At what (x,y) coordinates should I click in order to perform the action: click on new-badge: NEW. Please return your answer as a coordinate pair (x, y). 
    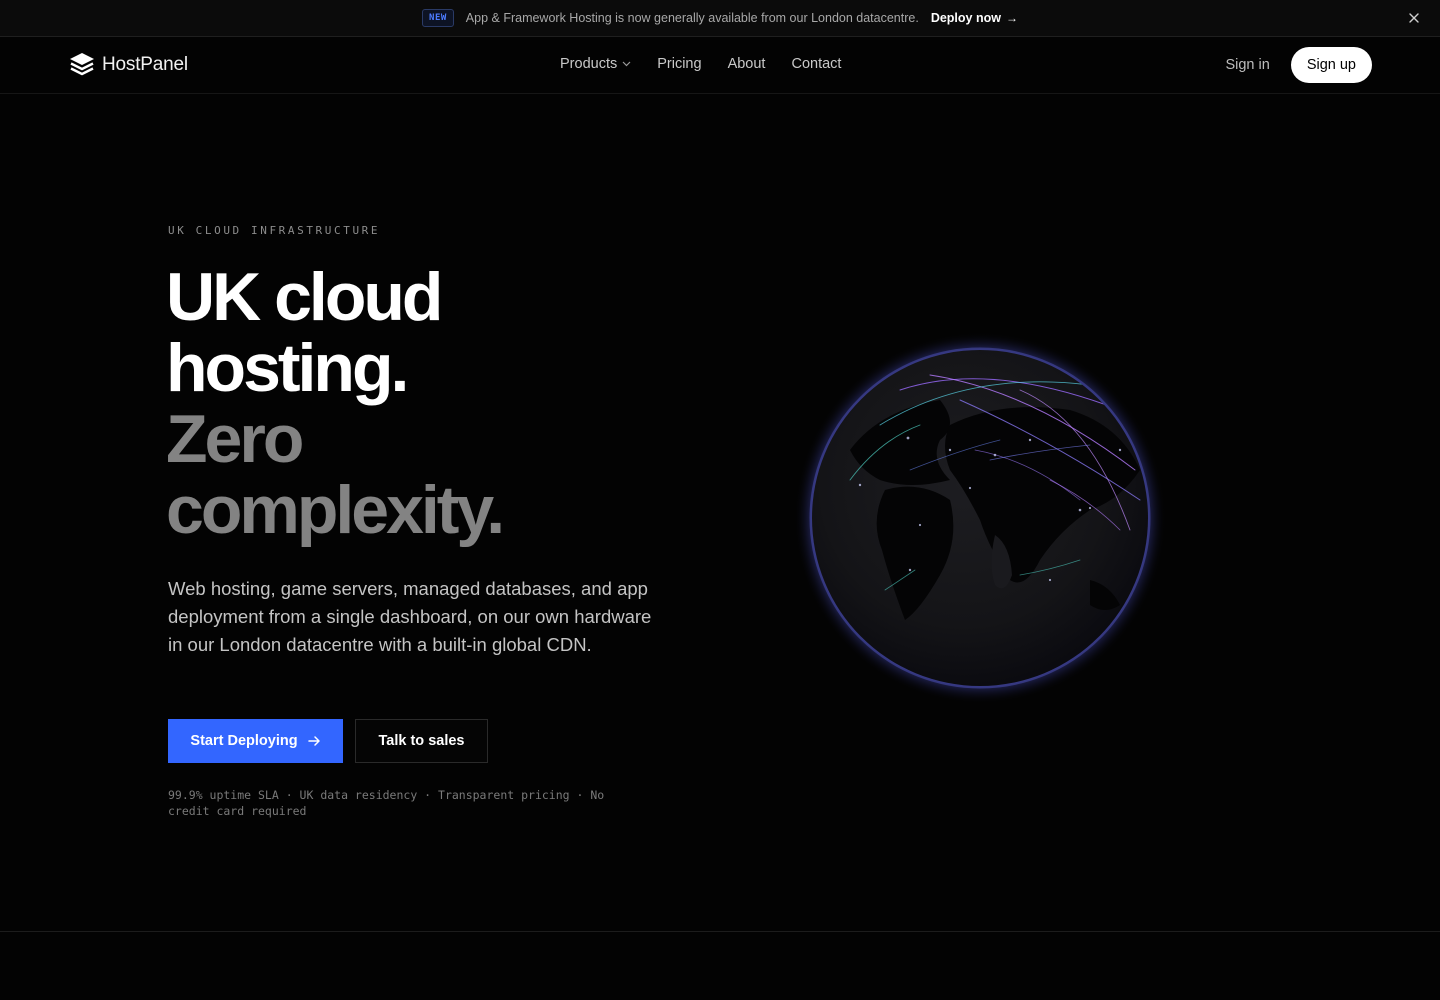
    Looking at the image, I should click on (438, 18).